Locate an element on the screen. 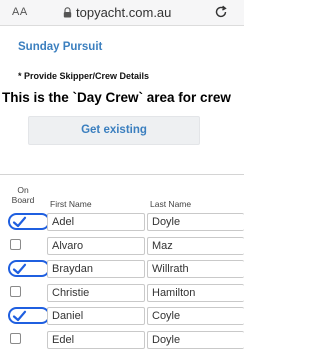 This screenshot has width=320, height=354. table-row: Adel Doyle is located at coordinates (122, 222).